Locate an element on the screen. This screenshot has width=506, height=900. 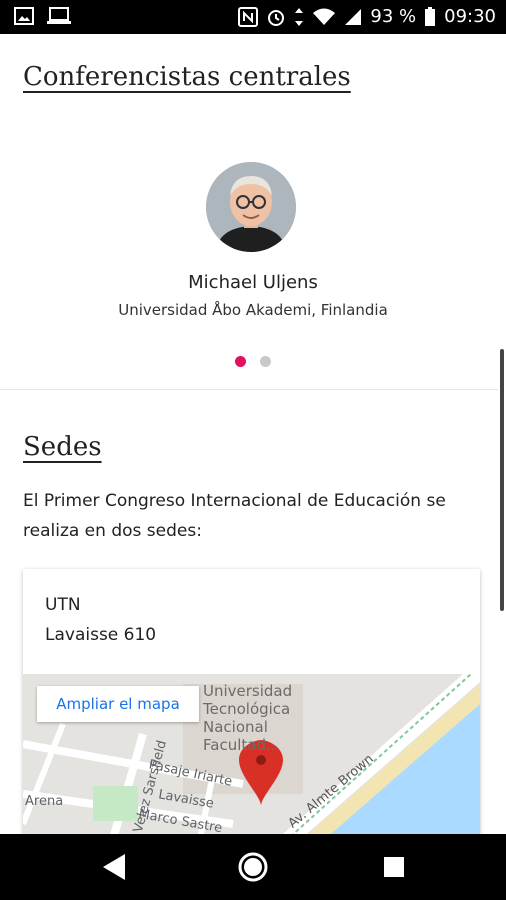
nfc-icon is located at coordinates (248, 16).